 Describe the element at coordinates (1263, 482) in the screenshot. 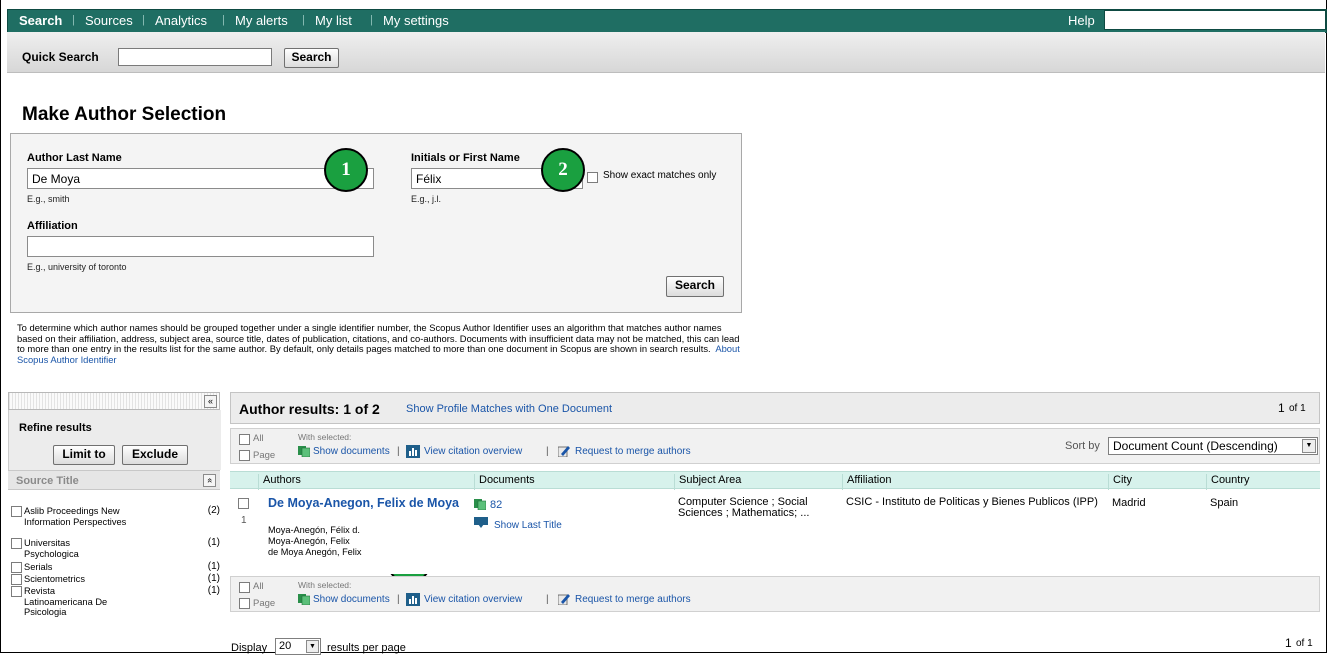

I see `column-country: Country` at that location.